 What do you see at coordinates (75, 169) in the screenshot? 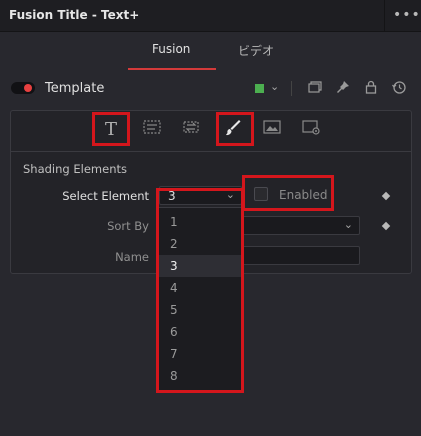
I see `section-title: Shading Elements` at bounding box center [75, 169].